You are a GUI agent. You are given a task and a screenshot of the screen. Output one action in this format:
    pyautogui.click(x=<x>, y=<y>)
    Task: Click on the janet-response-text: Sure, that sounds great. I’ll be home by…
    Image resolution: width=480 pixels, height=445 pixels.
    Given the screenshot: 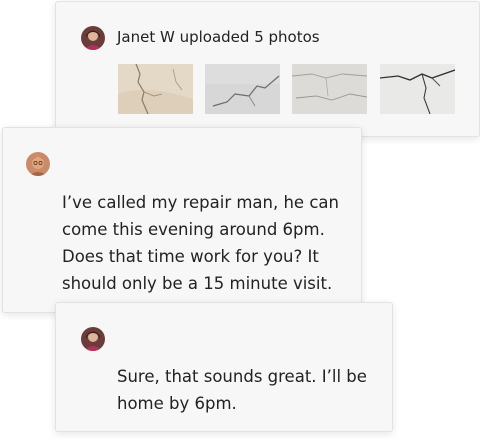 What is the action you would take?
    pyautogui.click(x=242, y=390)
    